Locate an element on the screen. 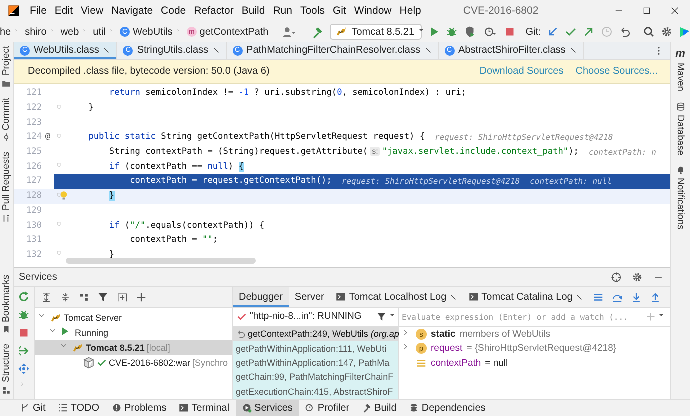 The height and width of the screenshot is (416, 690). menu-item: Edit is located at coordinates (64, 11).